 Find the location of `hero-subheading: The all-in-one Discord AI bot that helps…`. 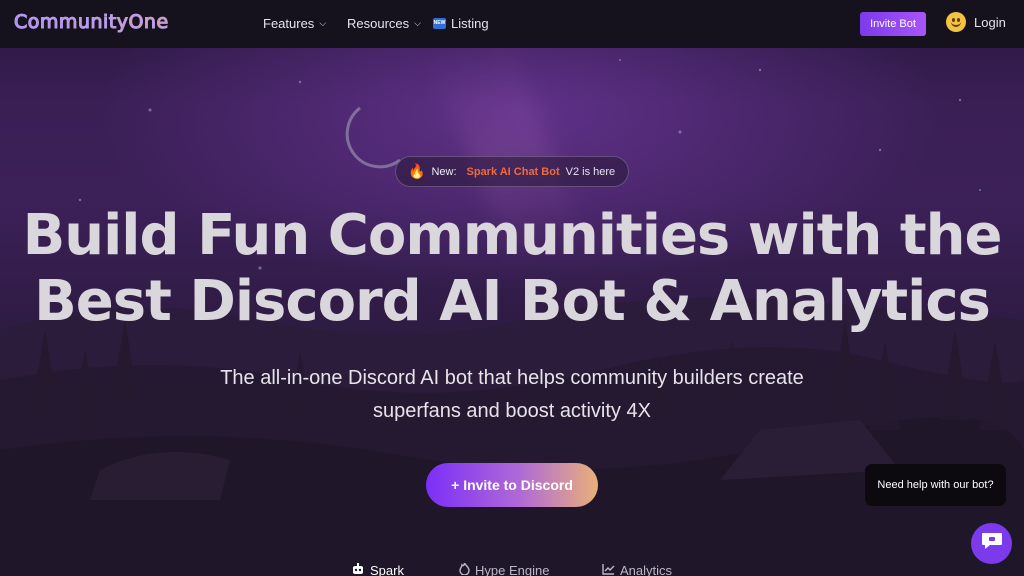

hero-subheading: The all-in-one Discord AI bot that helps… is located at coordinates (512, 395).